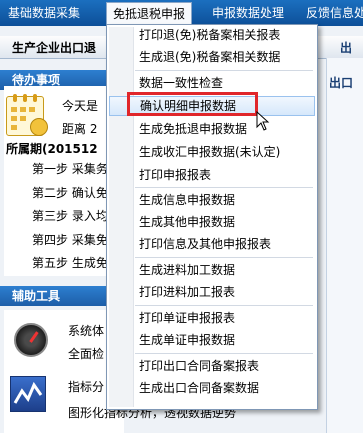 The height and width of the screenshot is (433, 363). I want to click on distance-label: 距离 2, so click(80, 129).